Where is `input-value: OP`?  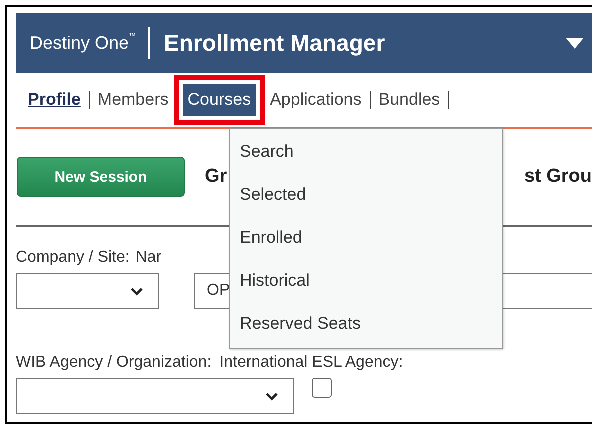
input-value: OP is located at coordinates (218, 291).